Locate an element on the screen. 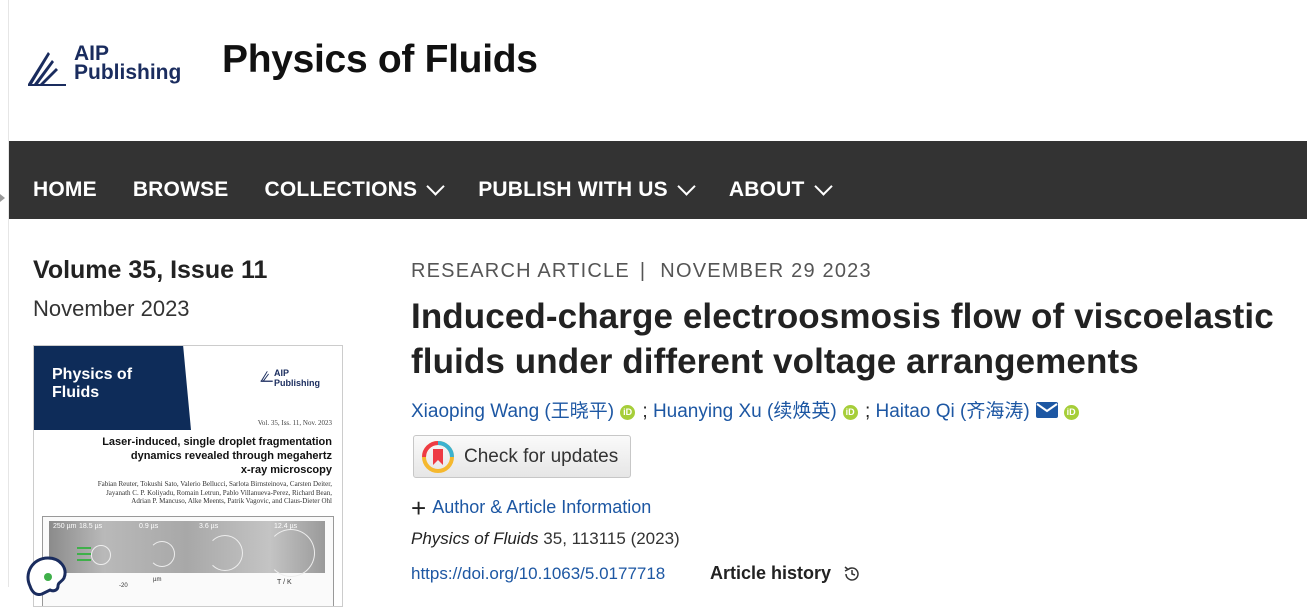  nav-item-collections: COLLECTIONS is located at coordinates (354, 189).